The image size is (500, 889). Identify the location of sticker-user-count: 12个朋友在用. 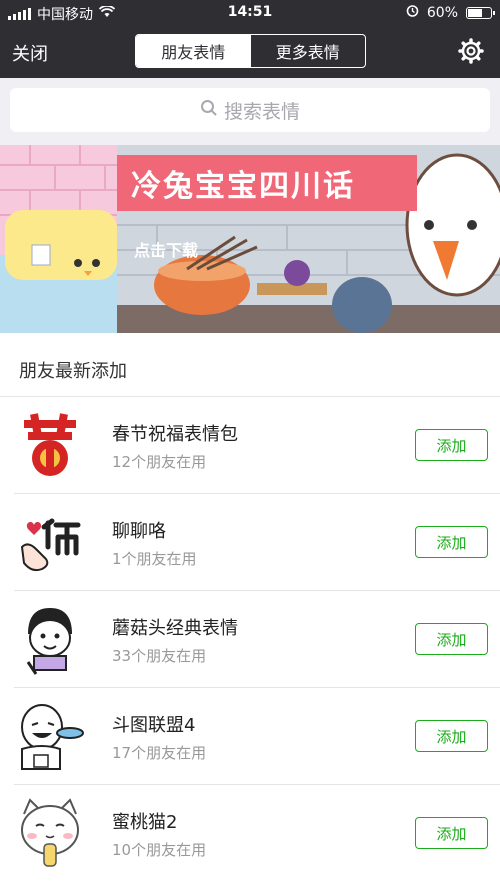
(159, 462).